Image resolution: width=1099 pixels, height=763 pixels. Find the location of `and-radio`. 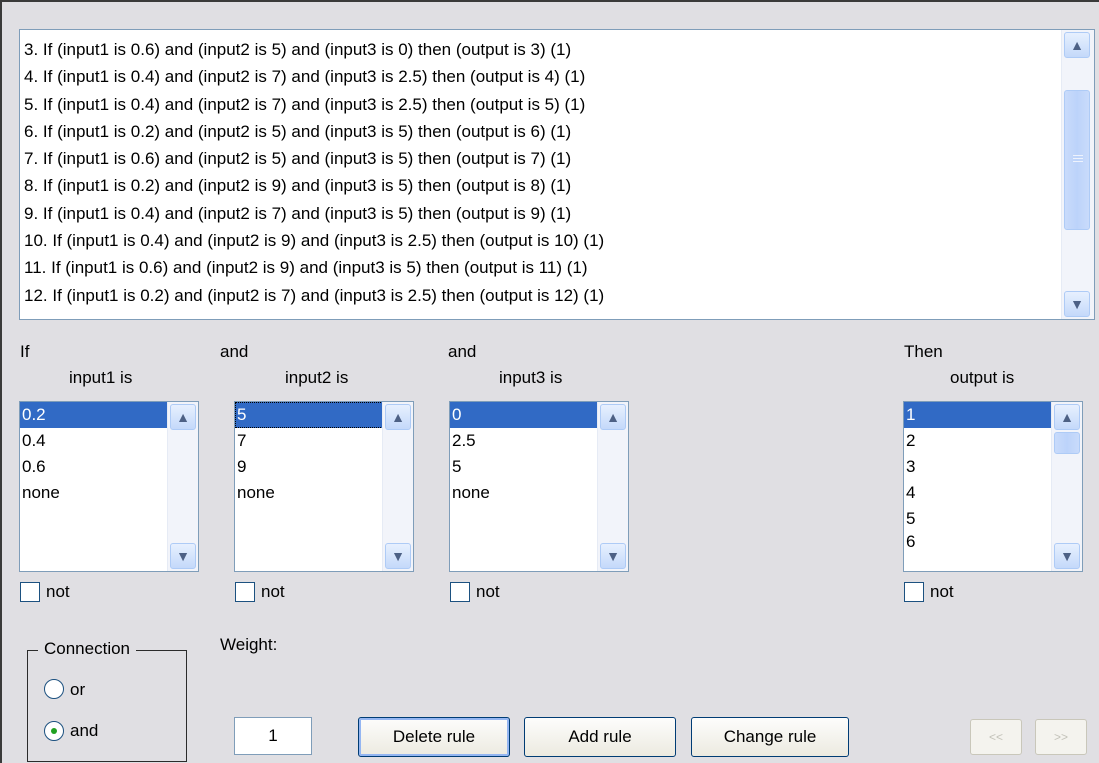

and-radio is located at coordinates (54, 731).